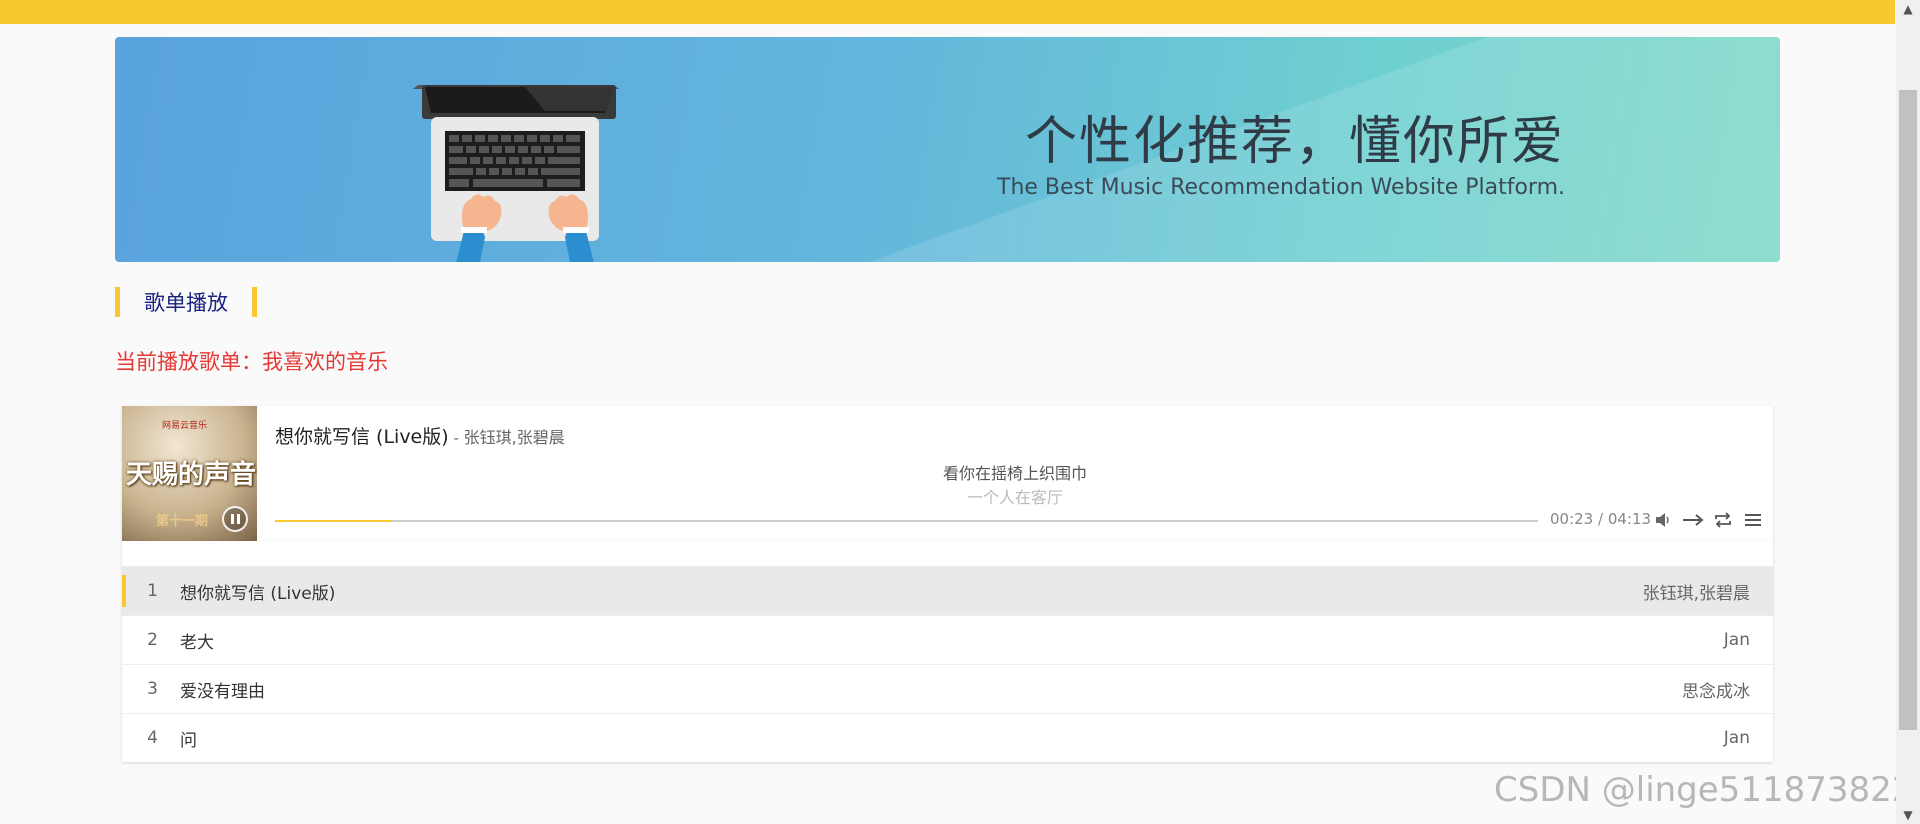 The height and width of the screenshot is (824, 1920). What do you see at coordinates (251, 362) in the screenshot?
I see `current-playlist-label: 当前播放歌单：我喜欢的音乐` at bounding box center [251, 362].